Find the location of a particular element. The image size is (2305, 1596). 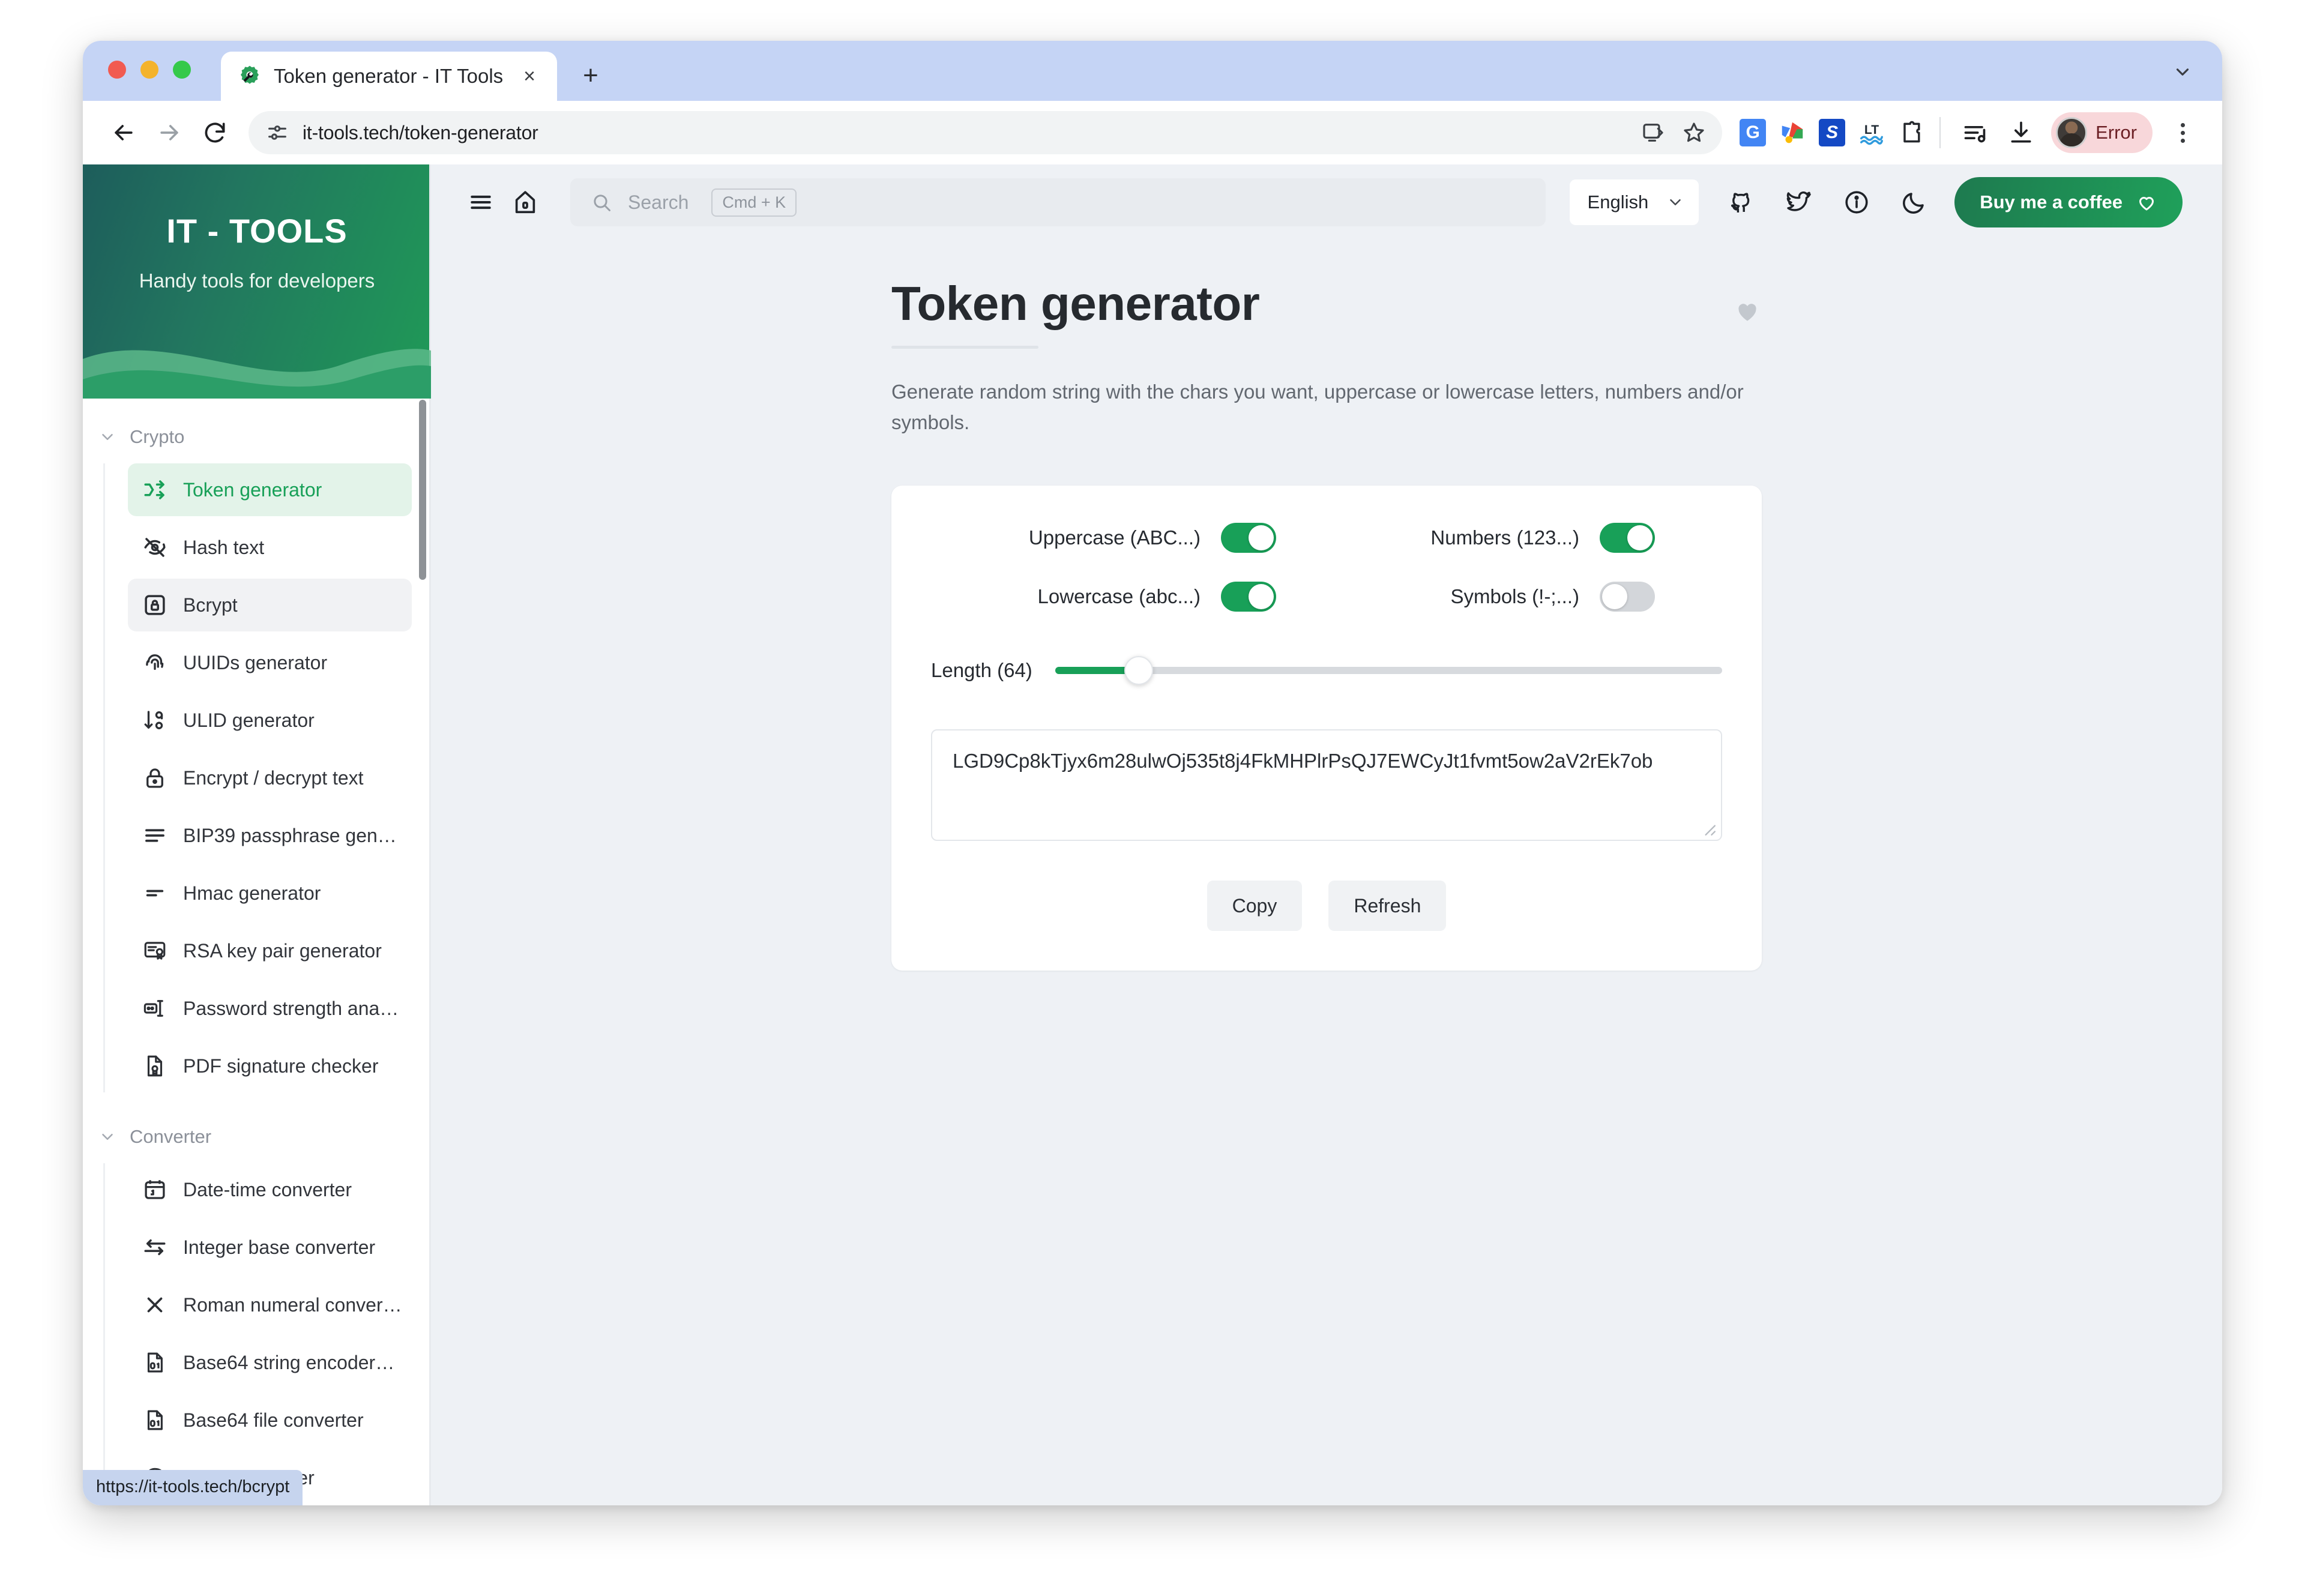

status-bar-link: https://it-tools.tech/bcrypt is located at coordinates (193, 1487).